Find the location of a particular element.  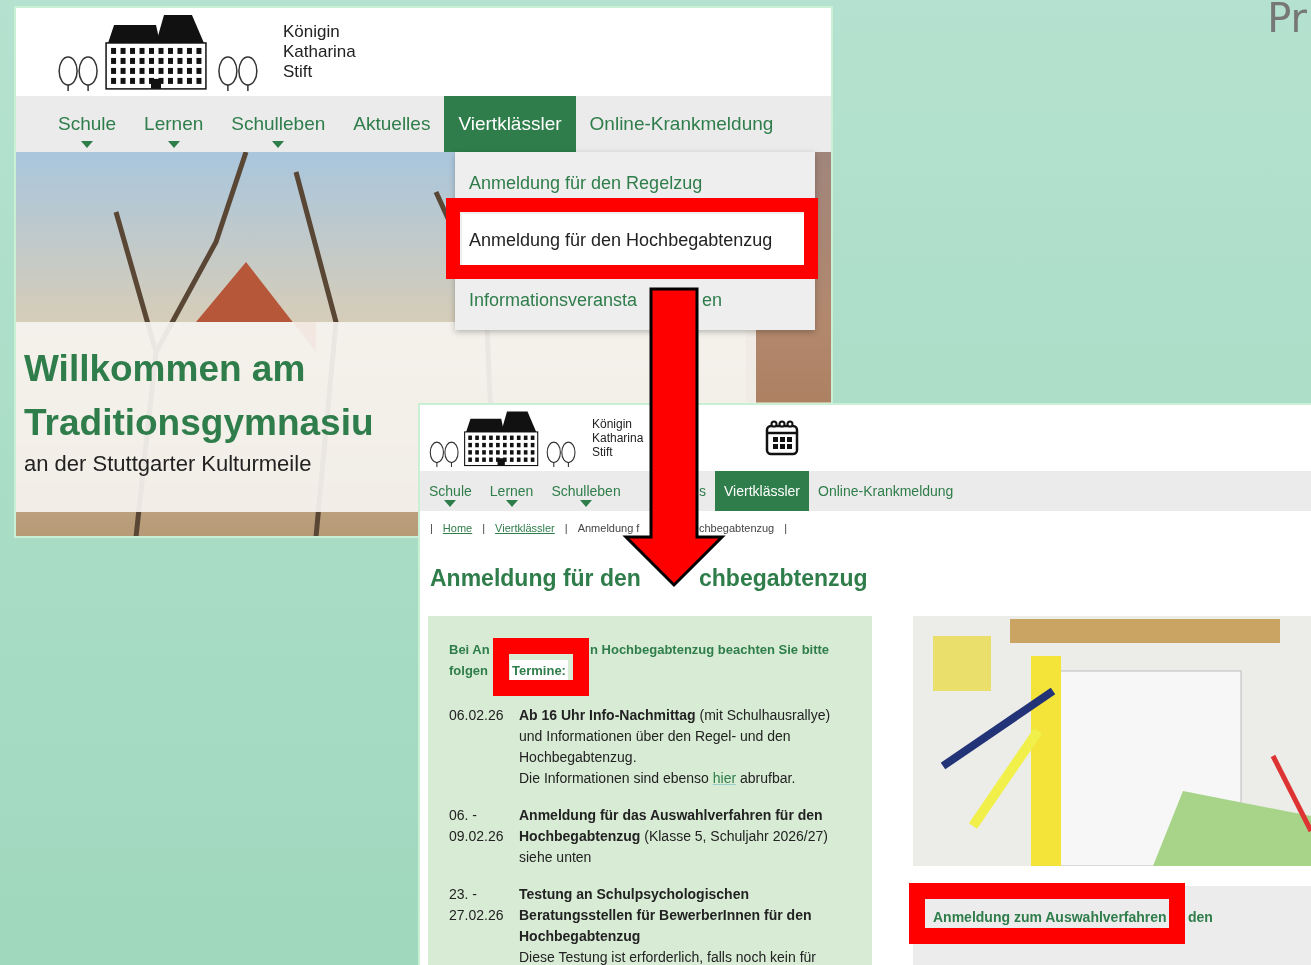

slide-title: Pr is located at coordinates (1287, 19).